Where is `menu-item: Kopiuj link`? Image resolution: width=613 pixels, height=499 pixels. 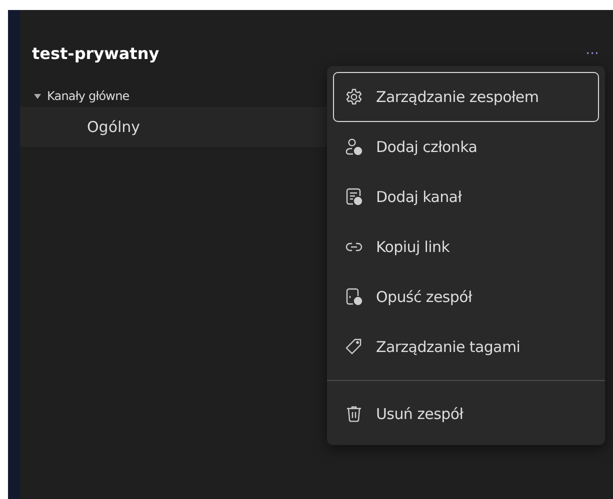
menu-item: Kopiuj link is located at coordinates (466, 247).